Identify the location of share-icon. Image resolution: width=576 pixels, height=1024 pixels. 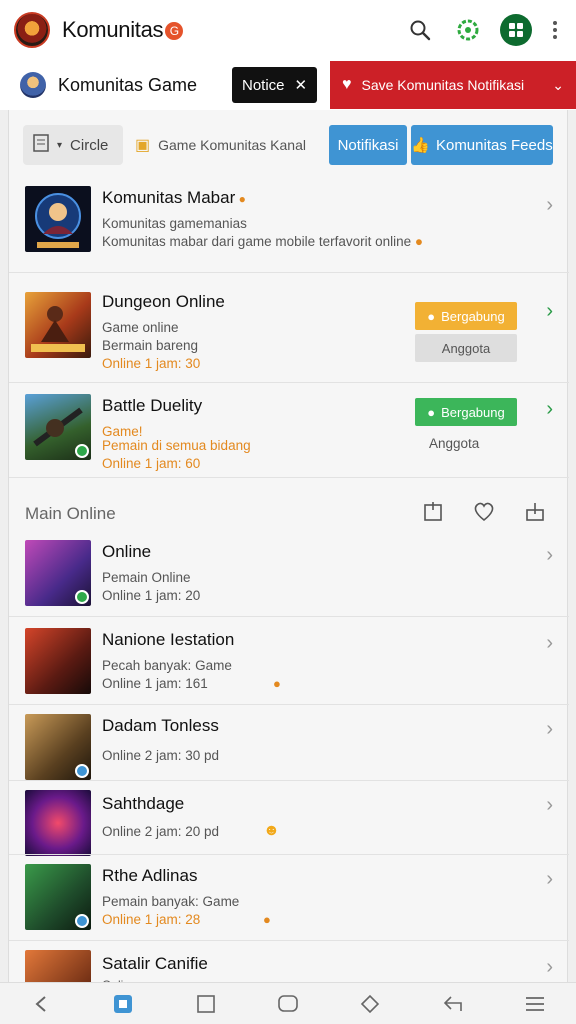
(535, 514).